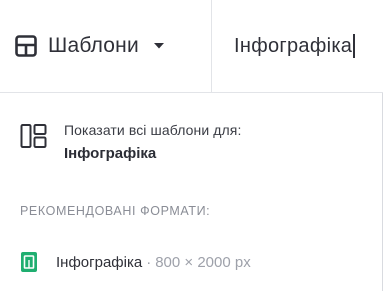 The image size is (384, 291). I want to click on layout-icon, so click(33, 136).